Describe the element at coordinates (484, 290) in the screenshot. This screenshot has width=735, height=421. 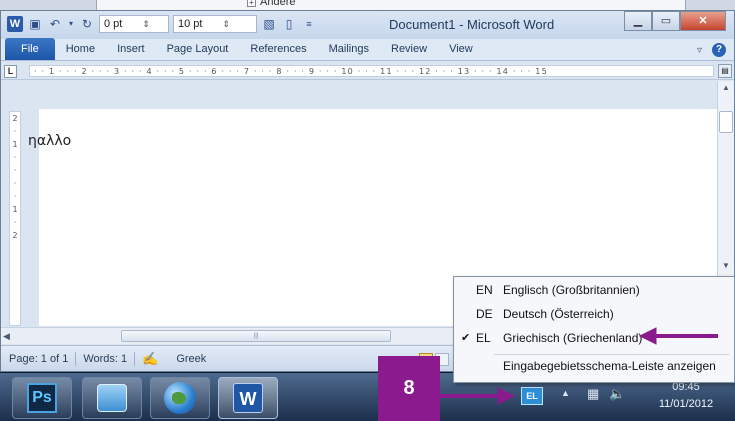
I see `language-code: EN` at that location.